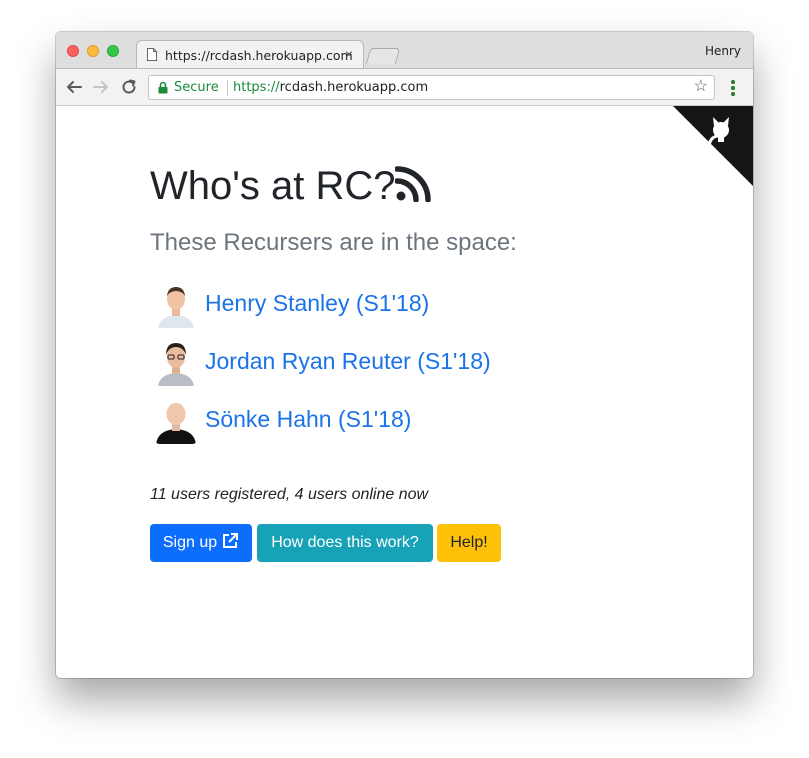 This screenshot has width=809, height=758. I want to click on user-stats: 11 users registered, 4 users online now, so click(289, 494).